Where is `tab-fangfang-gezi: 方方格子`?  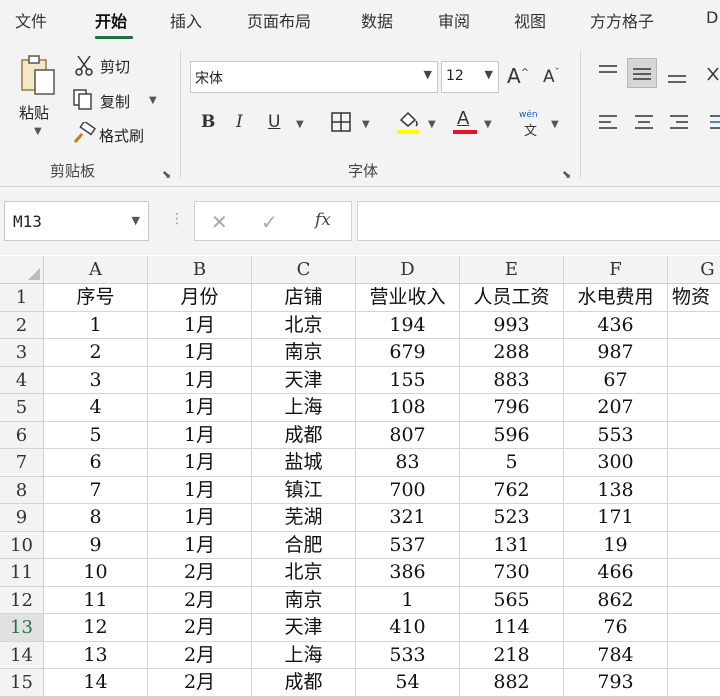 tab-fangfang-gezi: 方方格子 is located at coordinates (622, 20).